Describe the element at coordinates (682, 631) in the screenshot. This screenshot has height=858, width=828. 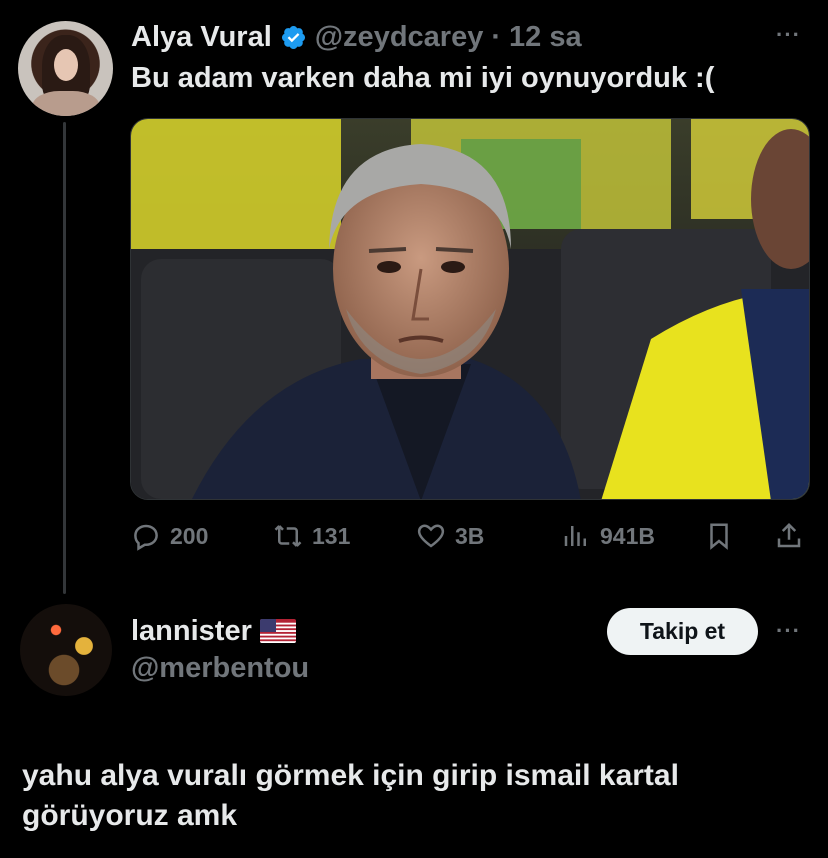
I see `follow-button: Takip et` at that location.